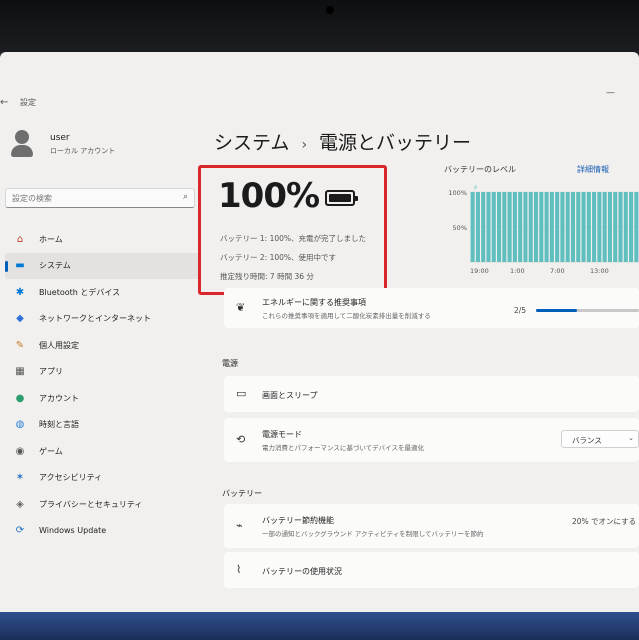  What do you see at coordinates (269, 196) in the screenshot?
I see `battery-percent: 100%` at bounding box center [269, 196].